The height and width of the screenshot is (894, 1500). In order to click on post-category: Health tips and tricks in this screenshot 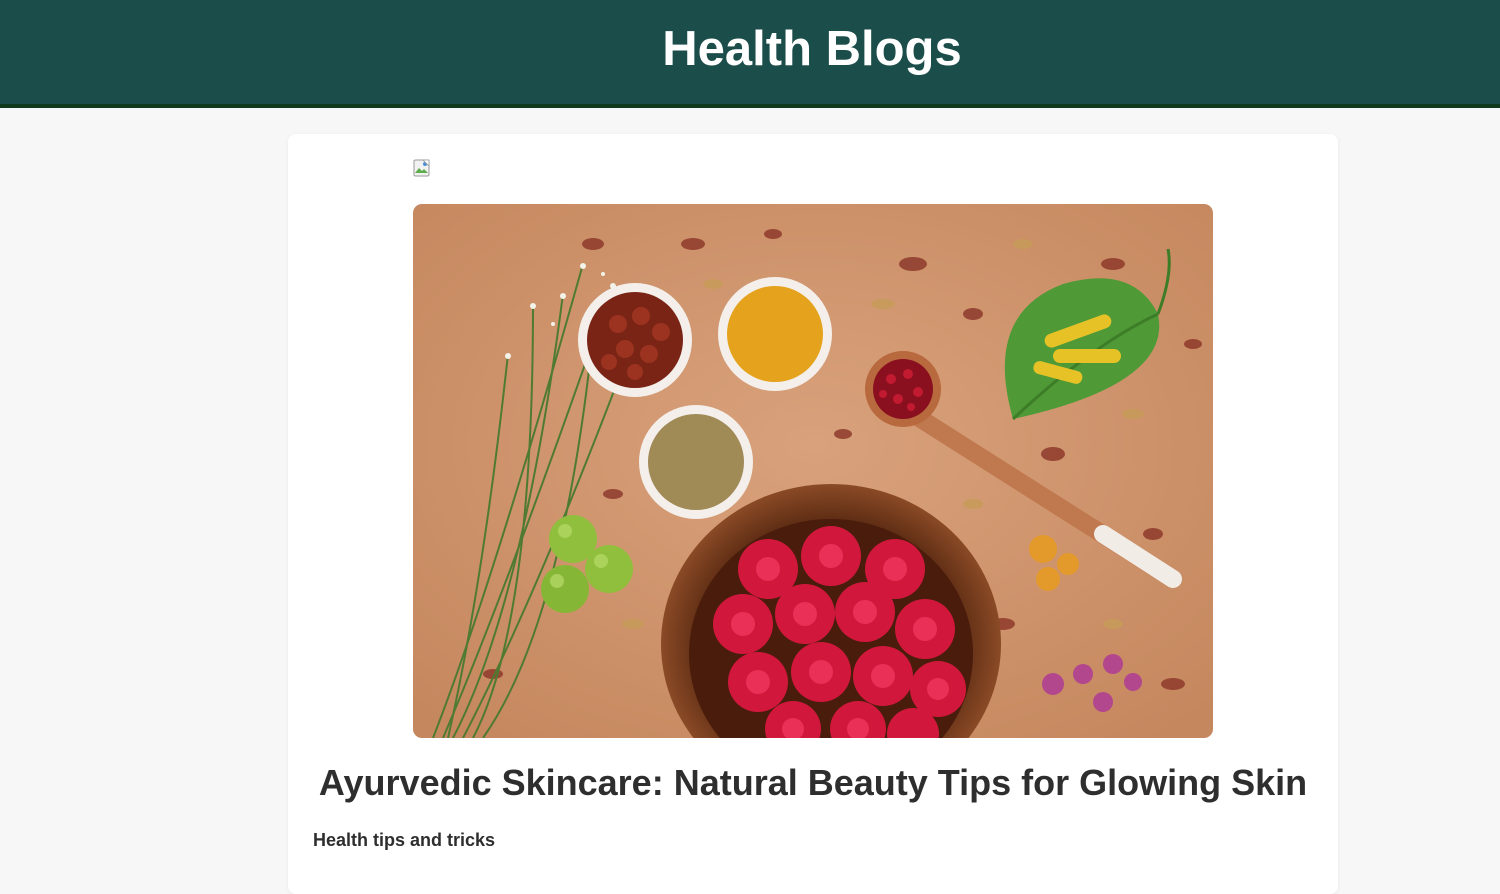, I will do `click(404, 840)`.